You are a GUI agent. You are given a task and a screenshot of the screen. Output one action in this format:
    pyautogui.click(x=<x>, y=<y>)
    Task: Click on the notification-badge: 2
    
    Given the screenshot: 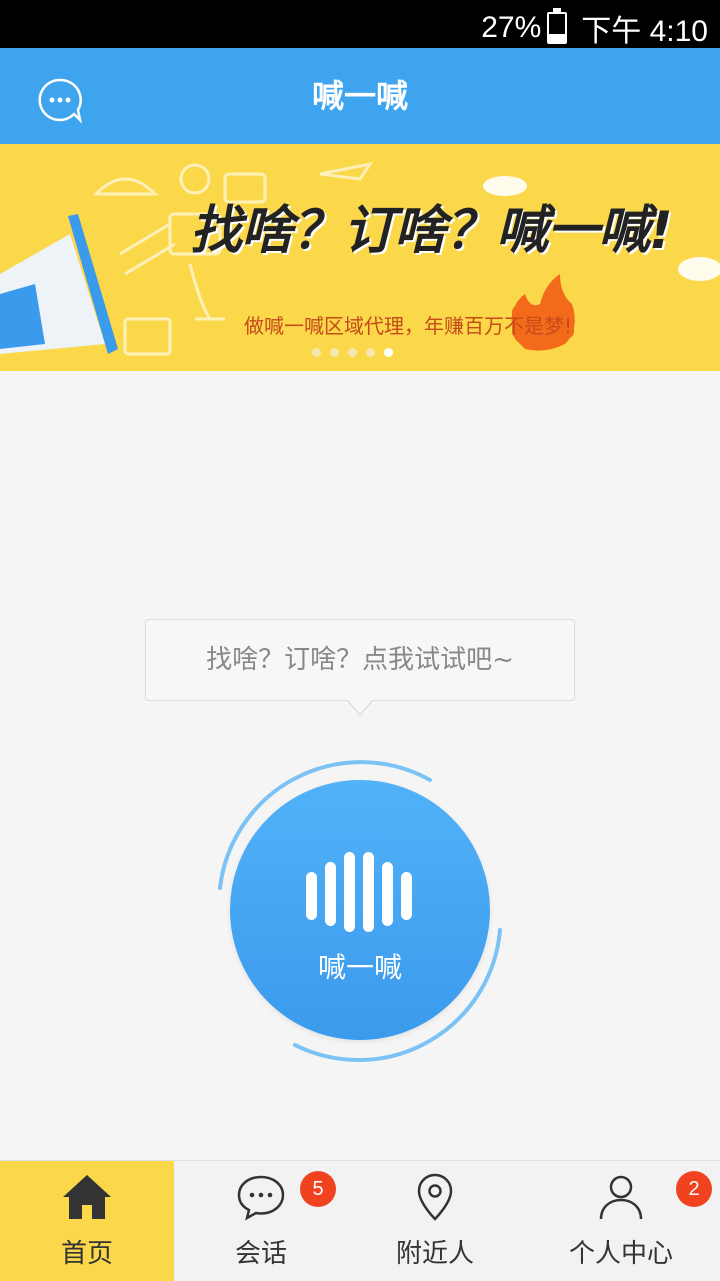 What is the action you would take?
    pyautogui.click(x=694, y=1189)
    